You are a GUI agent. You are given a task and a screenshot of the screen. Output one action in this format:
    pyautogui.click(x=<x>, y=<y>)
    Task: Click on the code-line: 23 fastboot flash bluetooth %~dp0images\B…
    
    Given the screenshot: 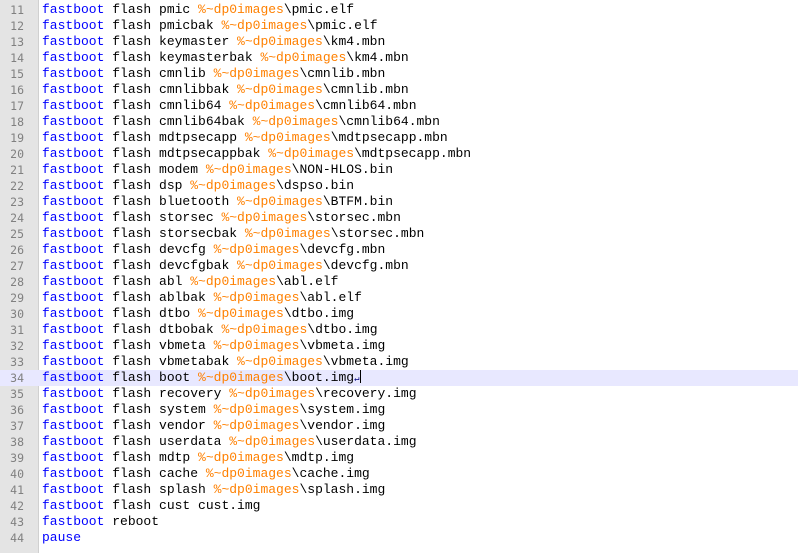 What is the action you would take?
    pyautogui.click(x=399, y=202)
    